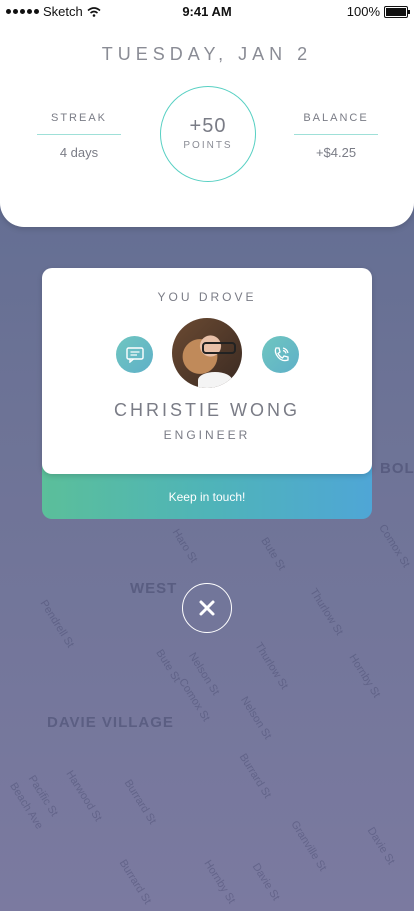 This screenshot has height=911, width=414. I want to click on close-icon, so click(207, 608).